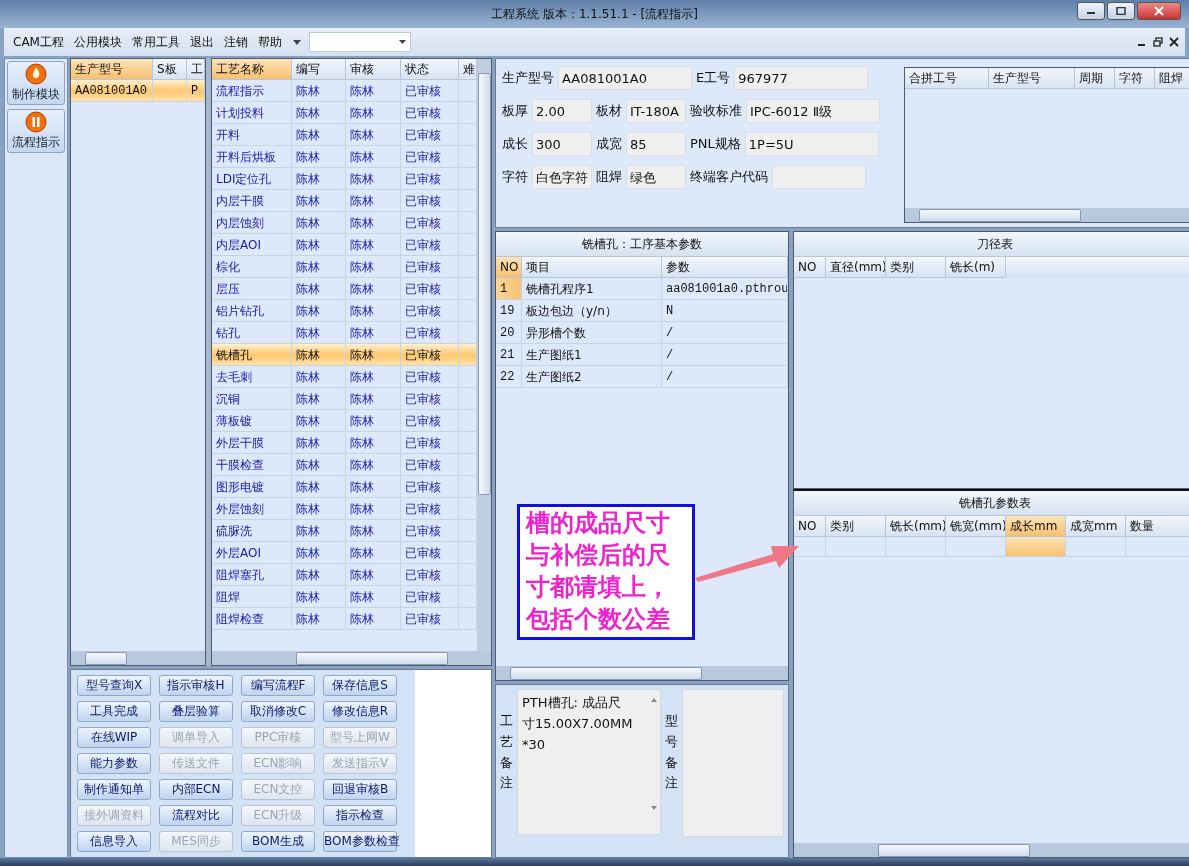  I want to click on process-row: 铝片钻孔 陈林 陈林 已审核, so click(344, 311).